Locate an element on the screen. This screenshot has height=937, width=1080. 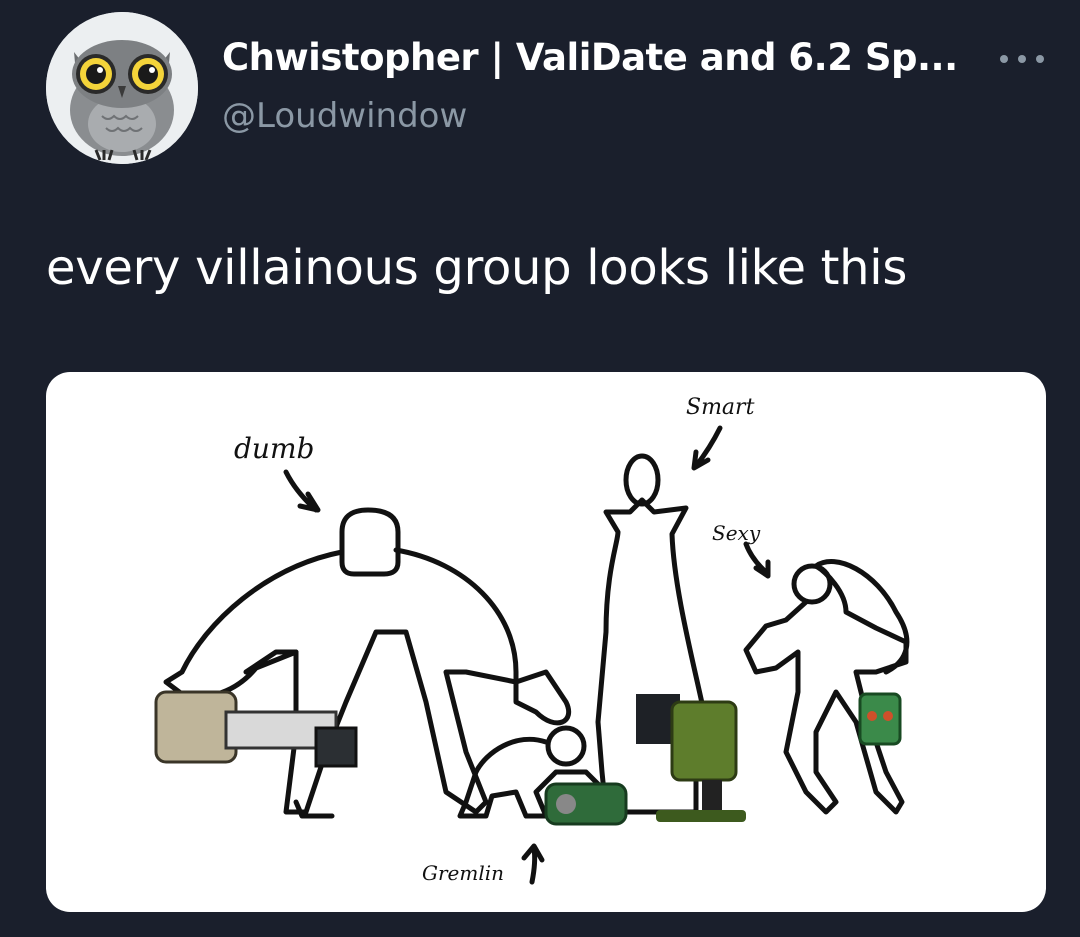
grenade-prop is located at coordinates (880, 719).